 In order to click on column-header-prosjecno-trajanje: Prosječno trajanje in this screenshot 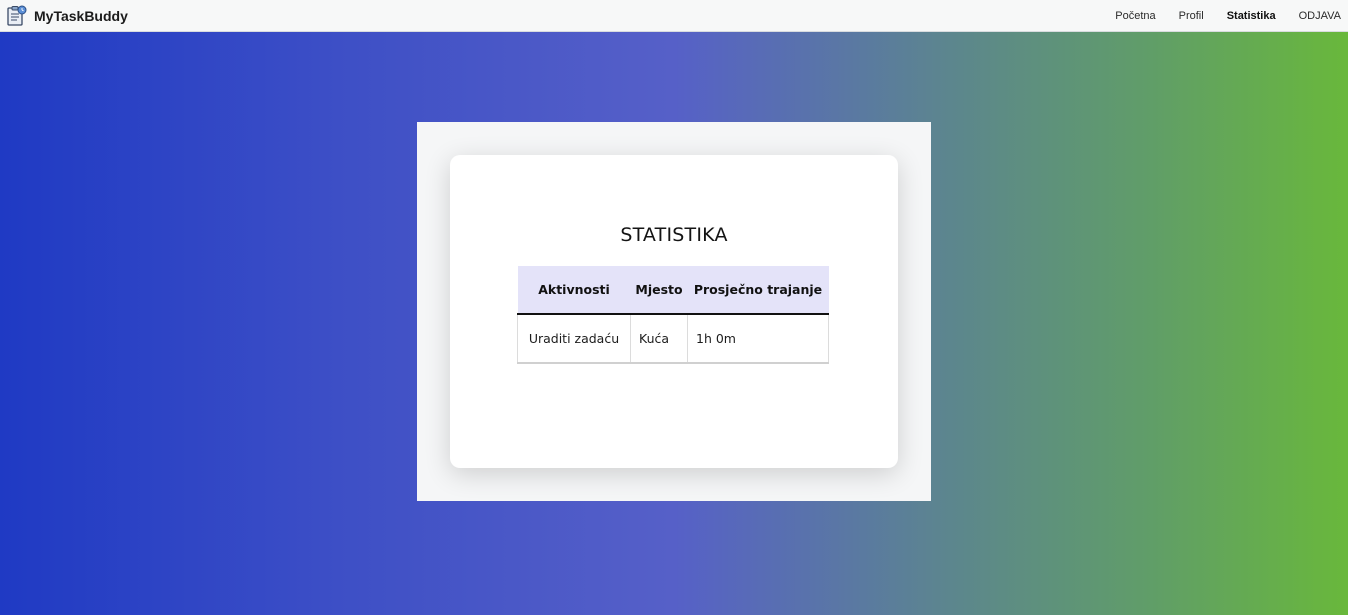, I will do `click(758, 290)`.